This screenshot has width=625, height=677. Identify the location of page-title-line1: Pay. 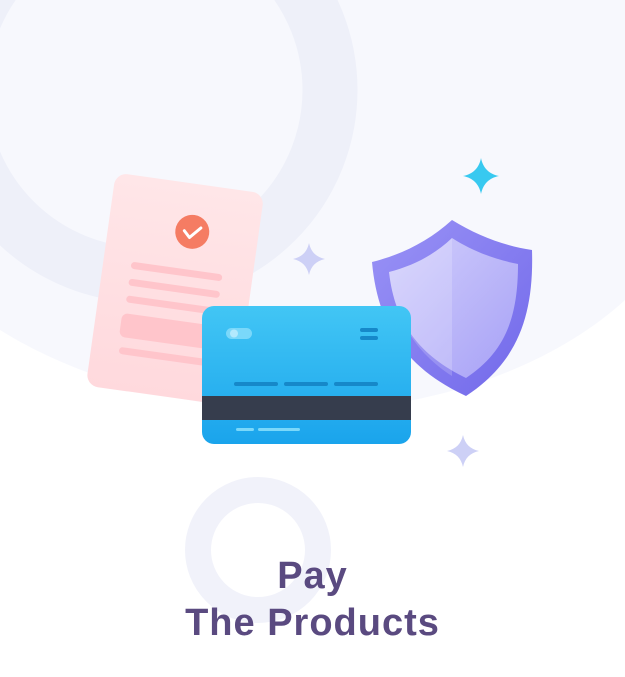
(312, 576).